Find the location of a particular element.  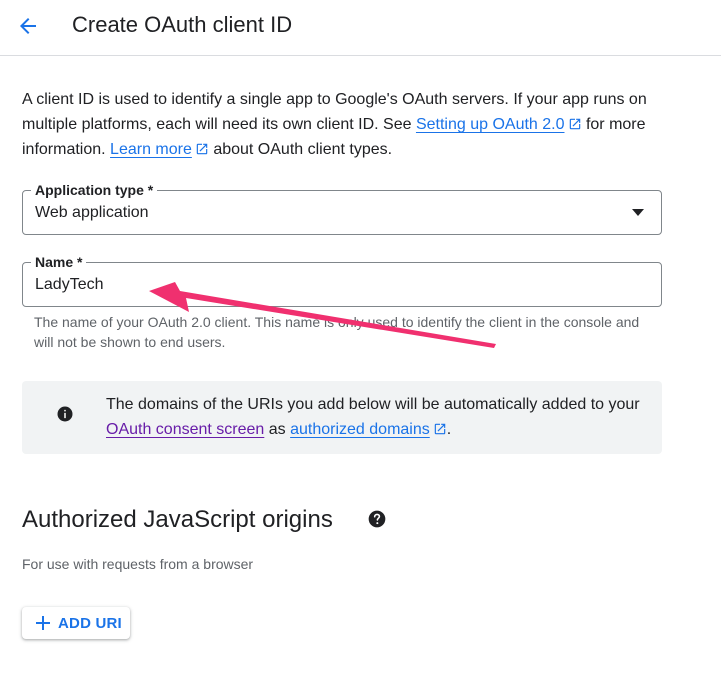

authorized-domains-link-label: authorized domains is located at coordinates (360, 429).